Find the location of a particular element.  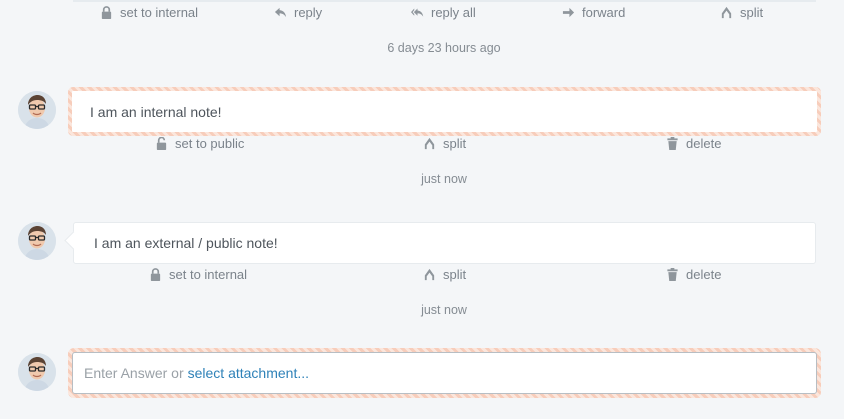

forward-button: forward is located at coordinates (593, 12).